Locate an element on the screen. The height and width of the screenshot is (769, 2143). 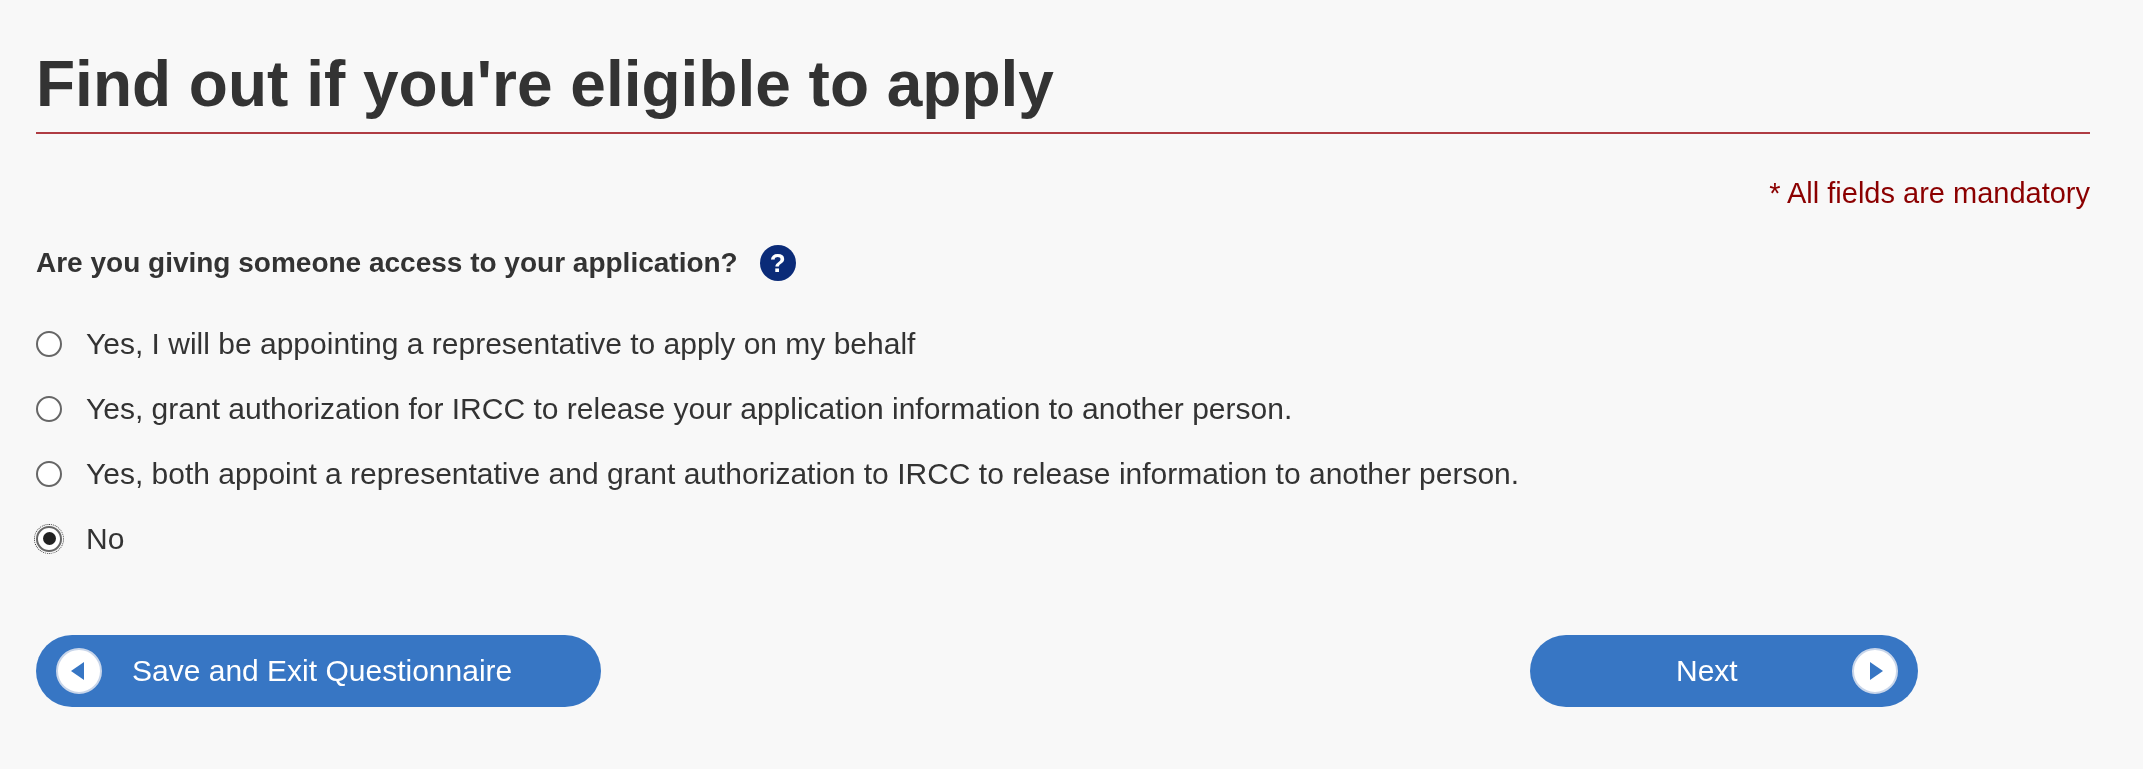
mandatory-note: * All fields are mandatory is located at coordinates (1929, 193).